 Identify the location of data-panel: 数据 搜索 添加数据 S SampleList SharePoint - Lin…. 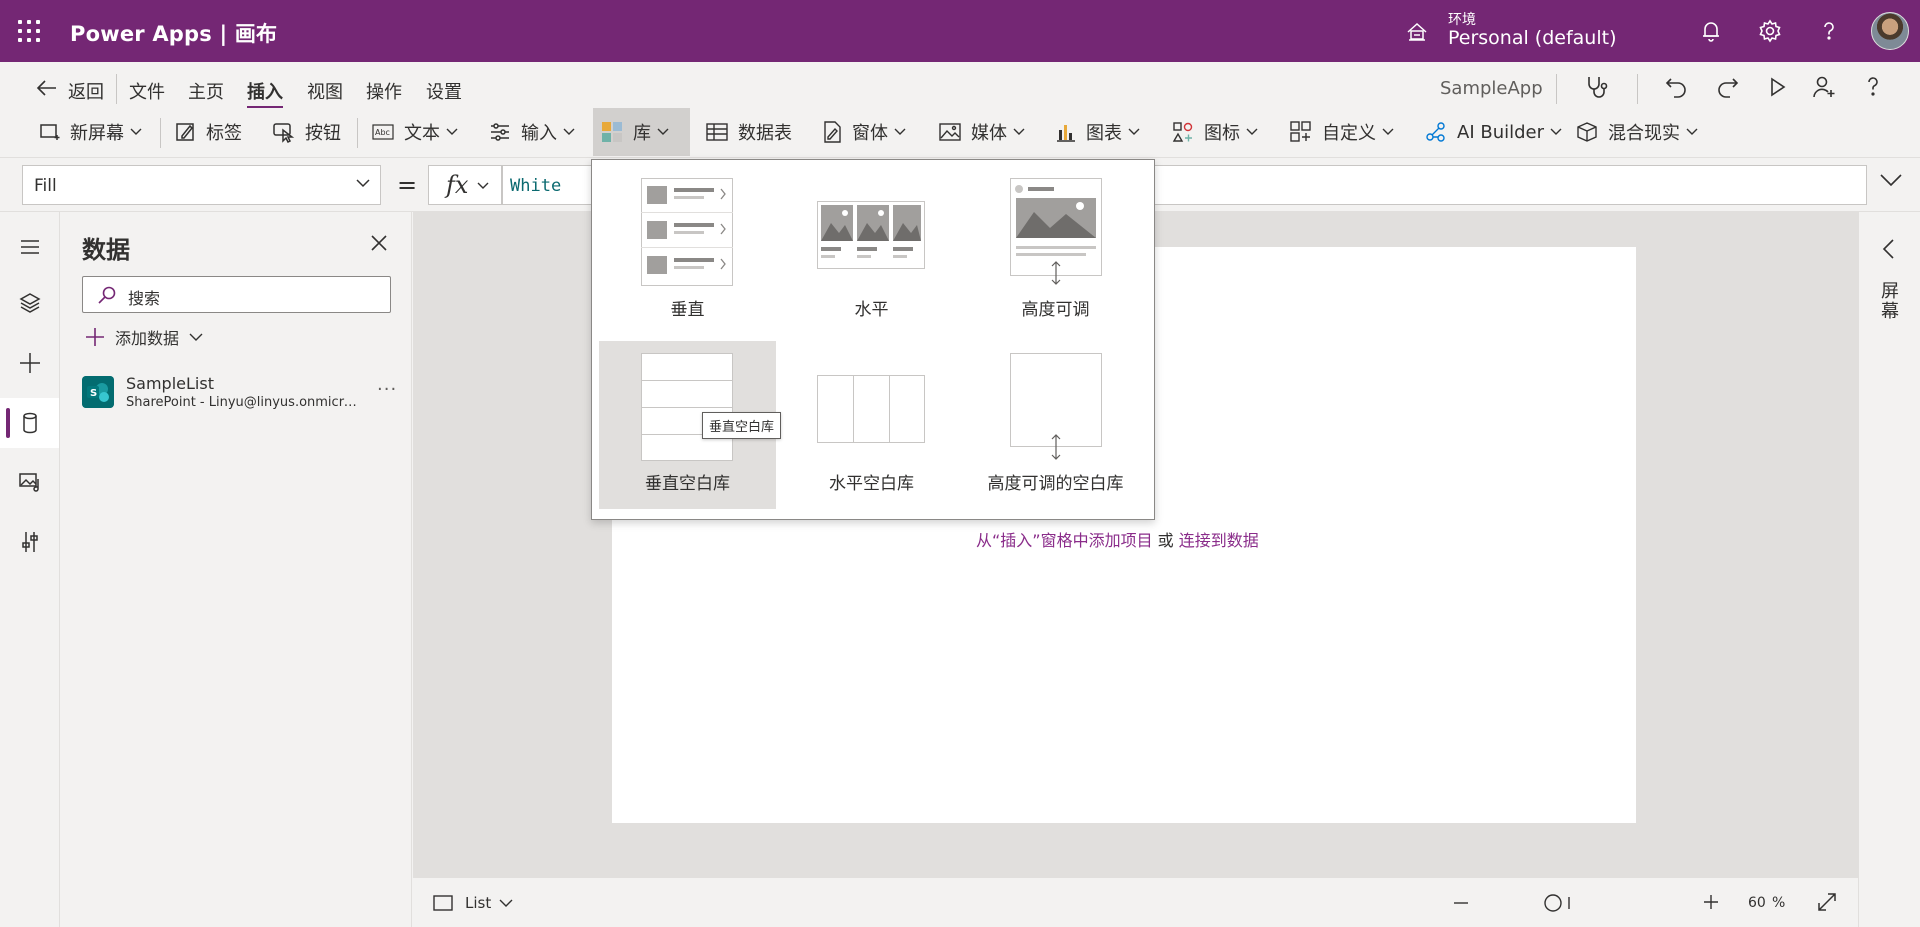
(236, 569).